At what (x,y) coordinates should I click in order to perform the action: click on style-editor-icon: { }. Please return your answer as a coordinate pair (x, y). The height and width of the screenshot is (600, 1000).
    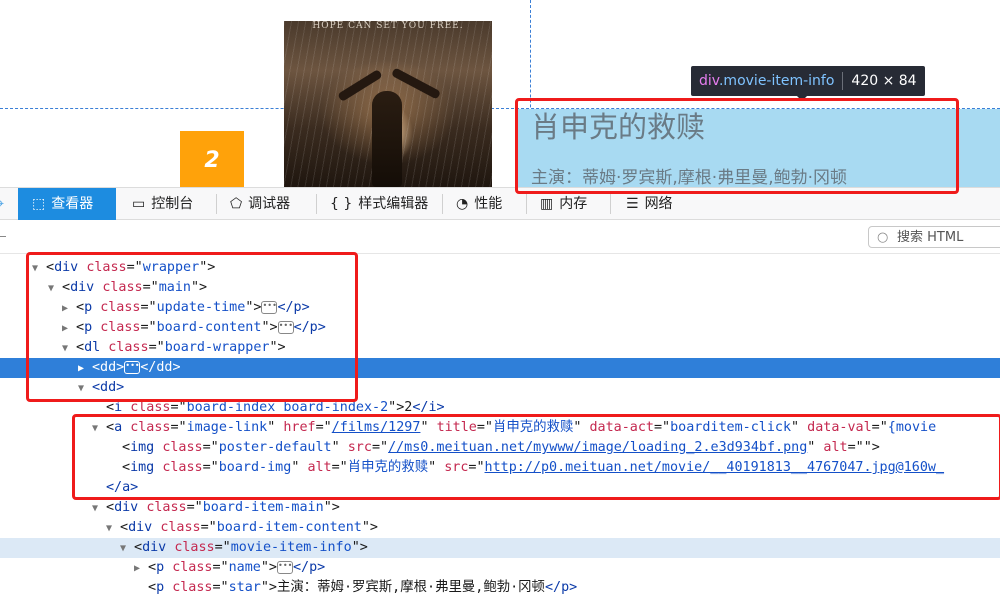
    Looking at the image, I should click on (341, 204).